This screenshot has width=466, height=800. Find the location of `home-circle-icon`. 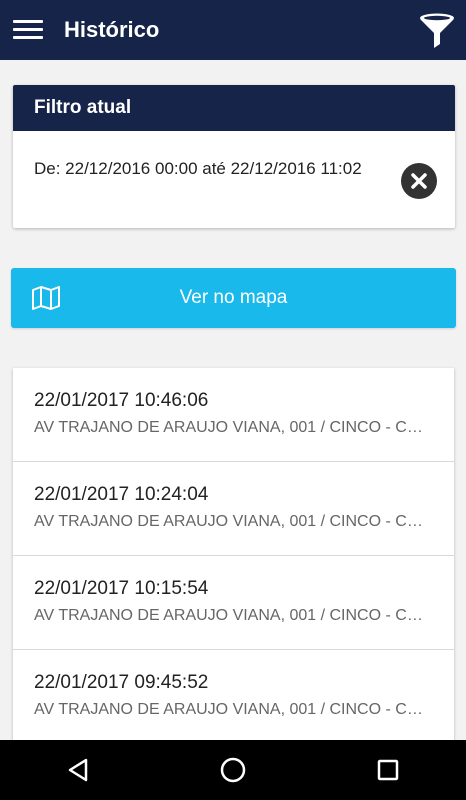

home-circle-icon is located at coordinates (233, 770).